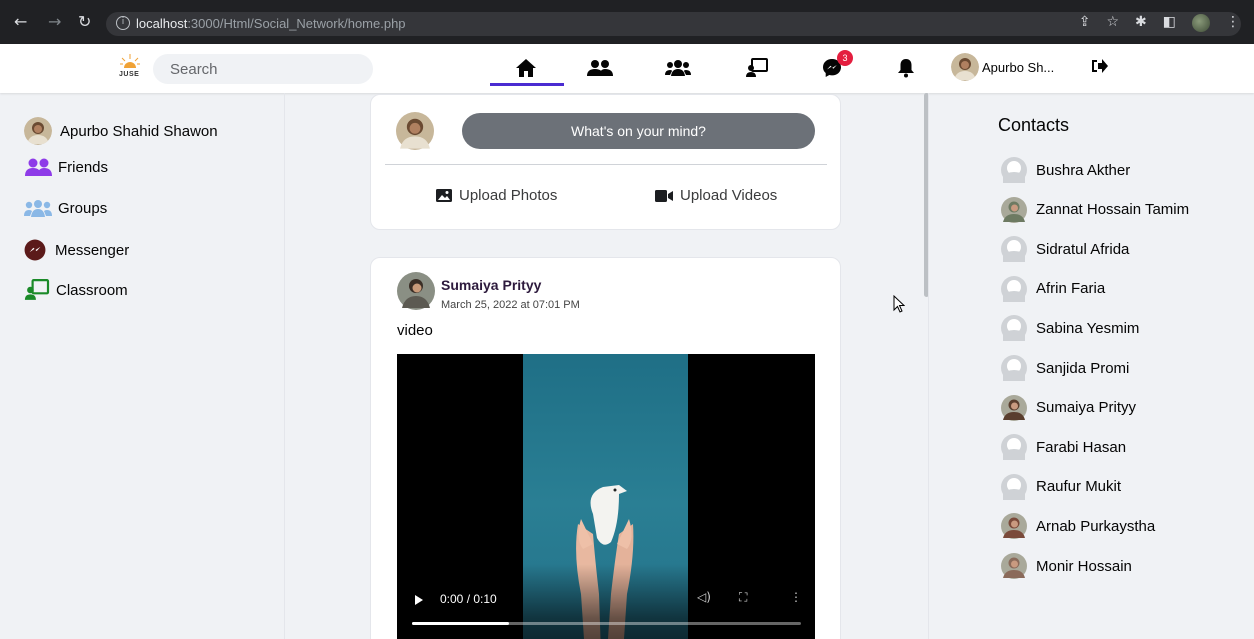 The image size is (1254, 639). Describe the element at coordinates (1159, 23) in the screenshot. I see `browser-toolbar-icons: ⇪ ☆ ✱ ◧ ⋮` at that location.